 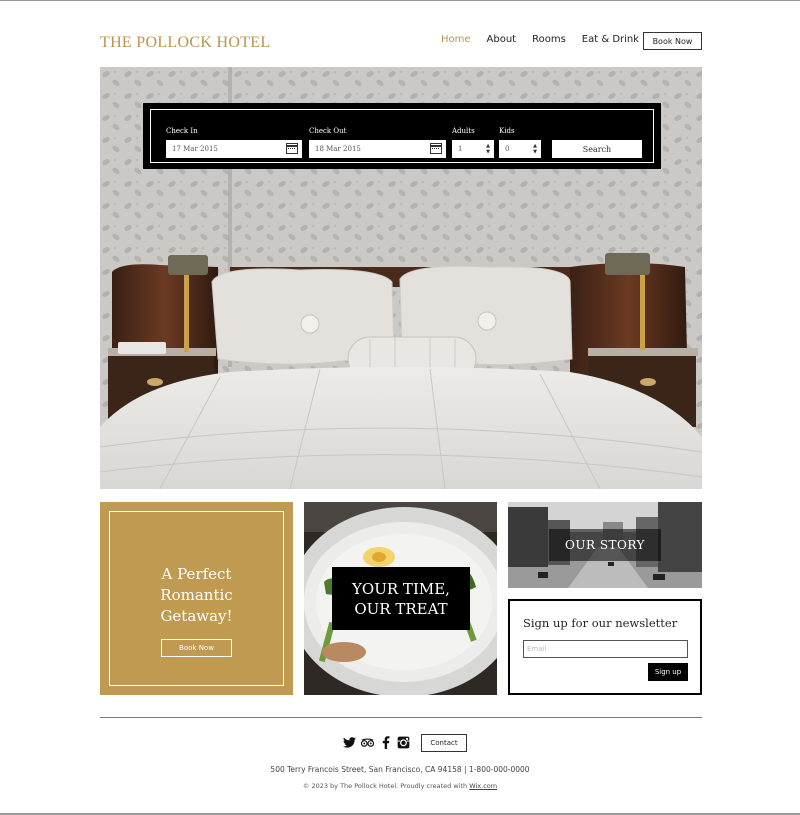 What do you see at coordinates (456, 39) in the screenshot?
I see `nav-item-home: Home` at bounding box center [456, 39].